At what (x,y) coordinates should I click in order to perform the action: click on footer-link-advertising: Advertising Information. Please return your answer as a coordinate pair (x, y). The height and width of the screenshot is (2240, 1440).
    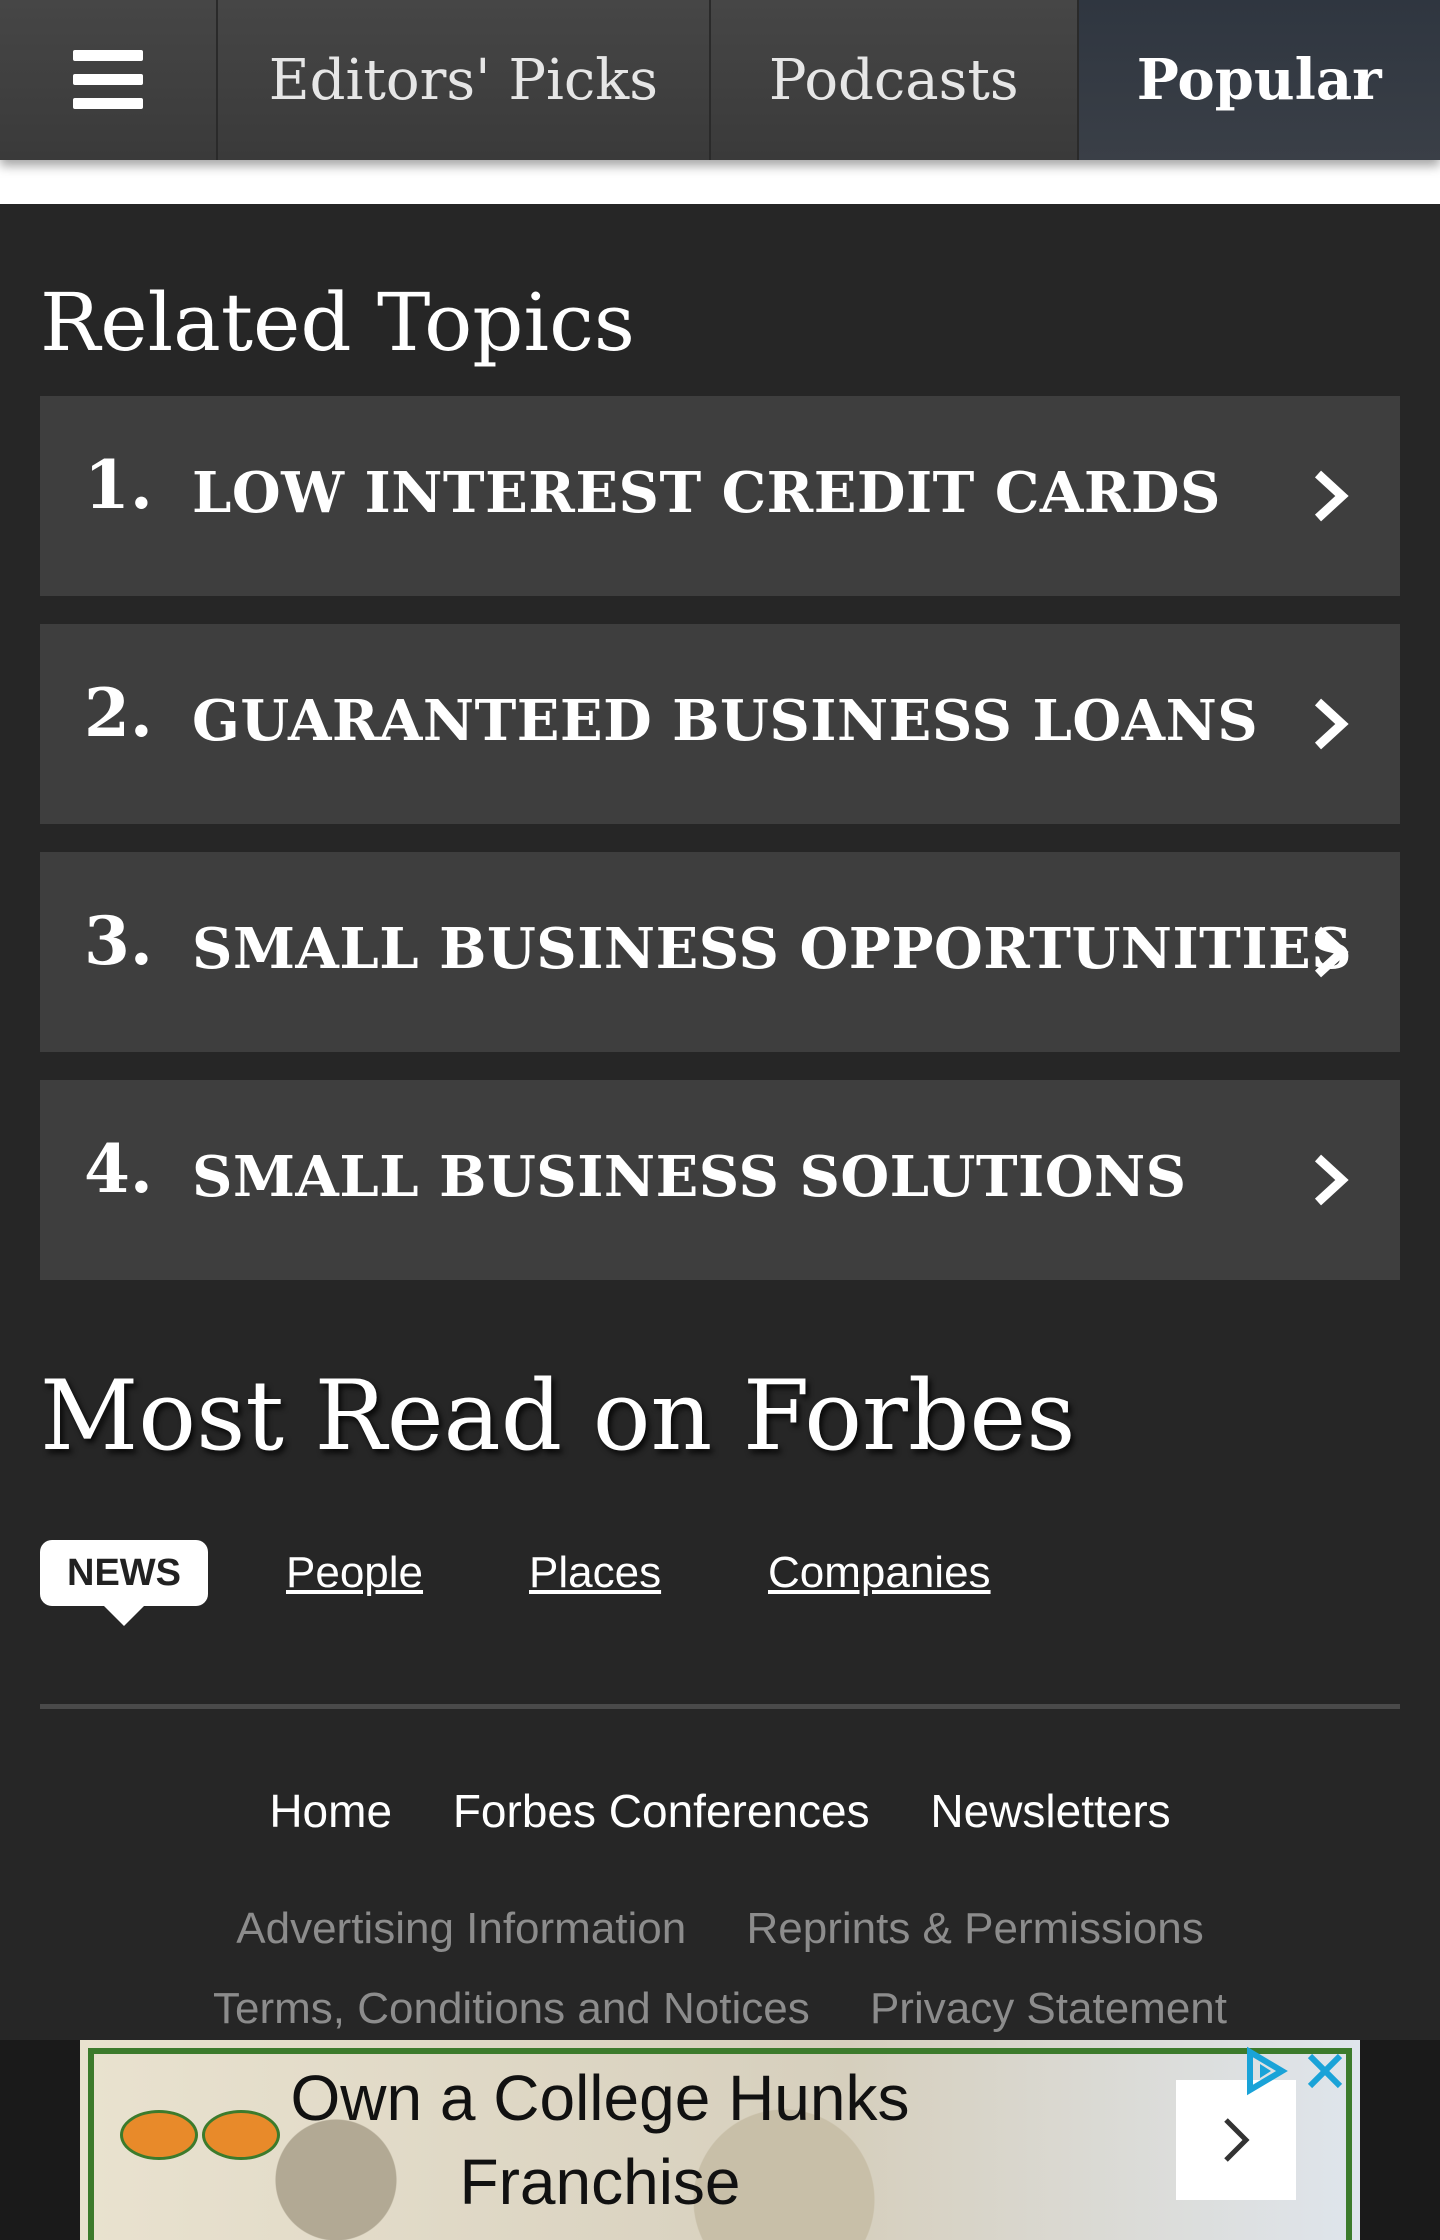
    Looking at the image, I should click on (461, 1929).